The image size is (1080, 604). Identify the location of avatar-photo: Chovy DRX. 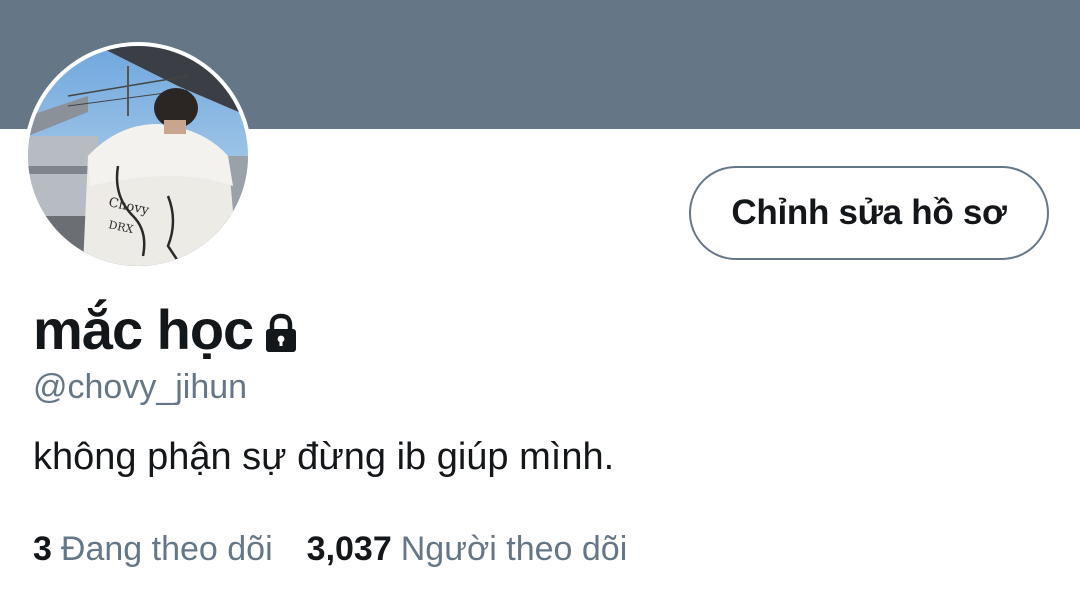
(138, 156).